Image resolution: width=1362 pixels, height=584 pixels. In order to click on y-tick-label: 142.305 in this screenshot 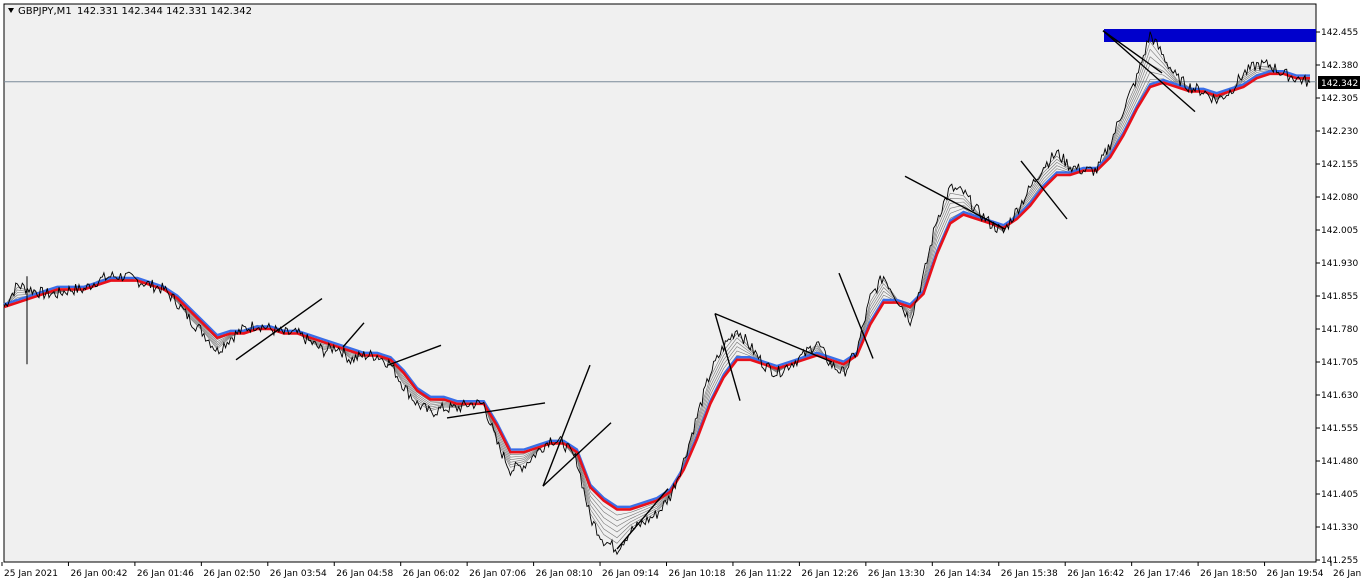, I will do `click(1339, 99)`.